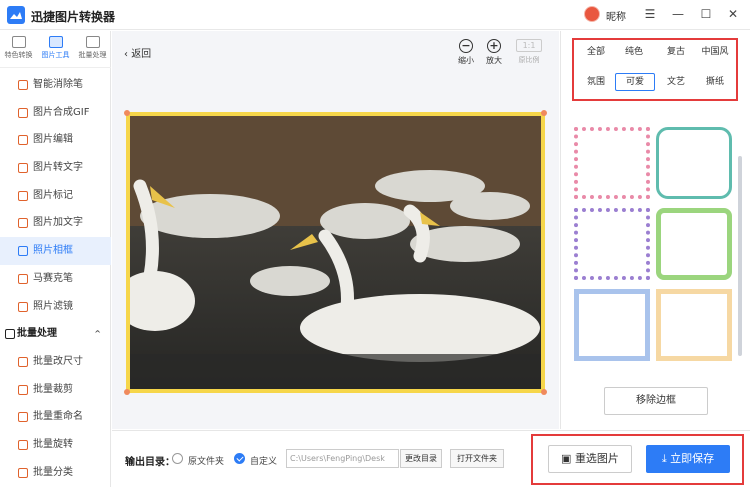  Describe the element at coordinates (55, 85) in the screenshot. I see `sidebar-item-smart-eraser: 智能消除笔` at that location.